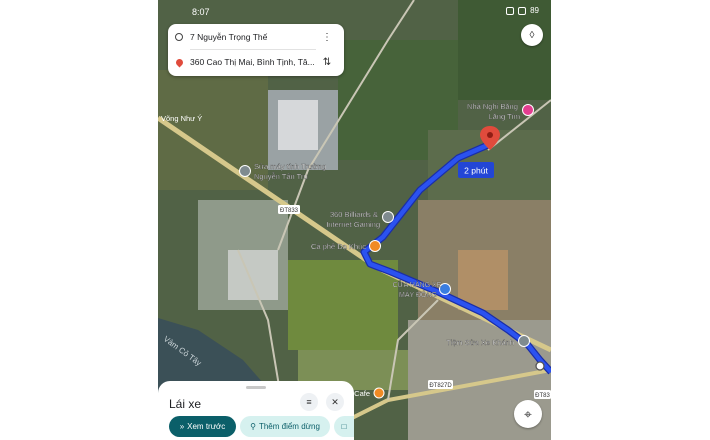 The height and width of the screenshot is (440, 710). I want to click on poi-billiards-label: 360 Billiards & Internet Gaming, so click(353, 219).